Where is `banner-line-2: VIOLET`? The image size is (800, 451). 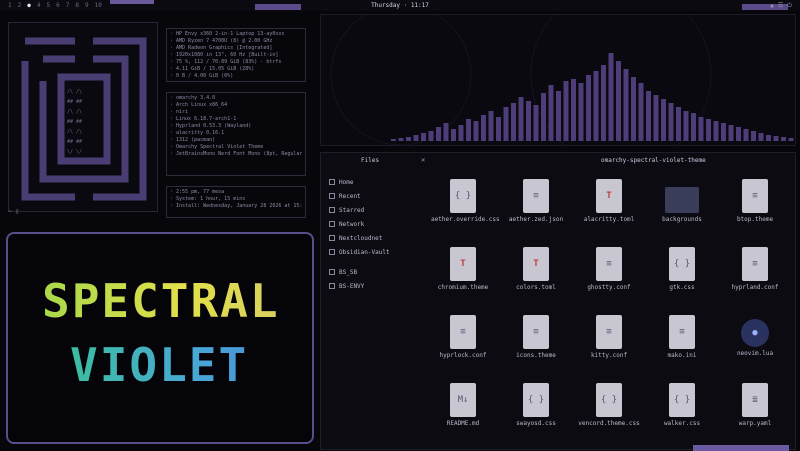 banner-line-2: VIOLET is located at coordinates (159, 365).